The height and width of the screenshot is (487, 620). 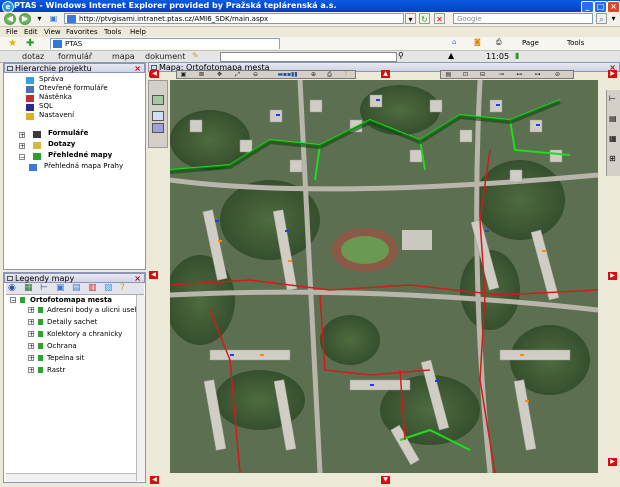 I want to click on clear-selection-icon: ⊘, so click(x=557, y=74).